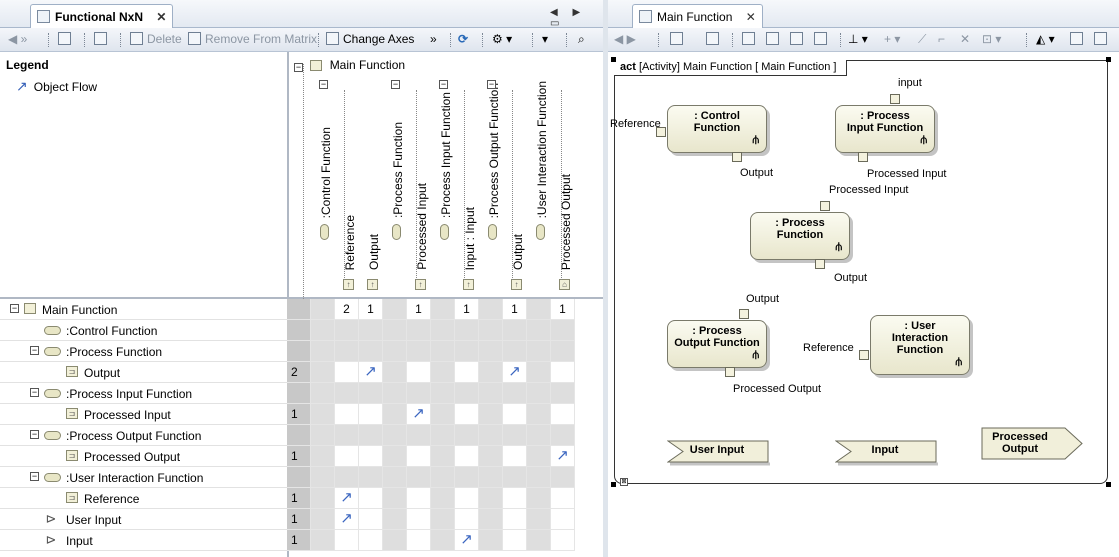 The width and height of the screenshot is (1119, 557). Describe the element at coordinates (469, 183) in the screenshot. I see `column-header-pin: Input : Input ↑` at that location.